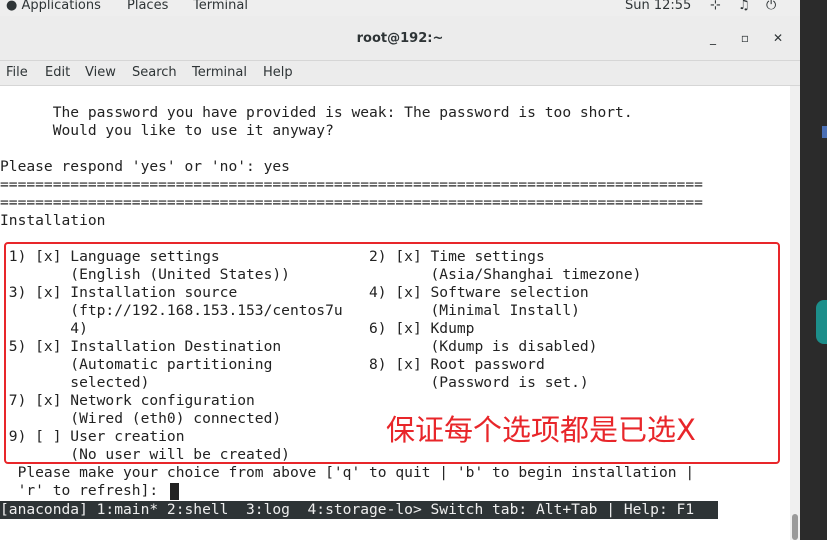  I want to click on terminal-line: Please respond 'yes' or 'no': yes, so click(145, 166).